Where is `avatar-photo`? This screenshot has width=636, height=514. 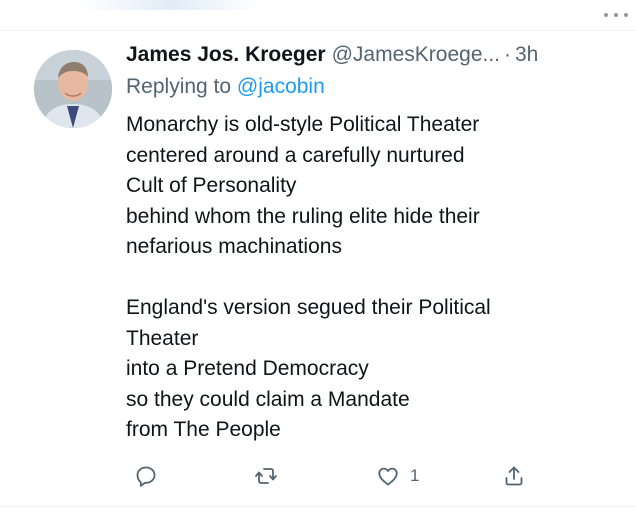
avatar-photo is located at coordinates (73, 89).